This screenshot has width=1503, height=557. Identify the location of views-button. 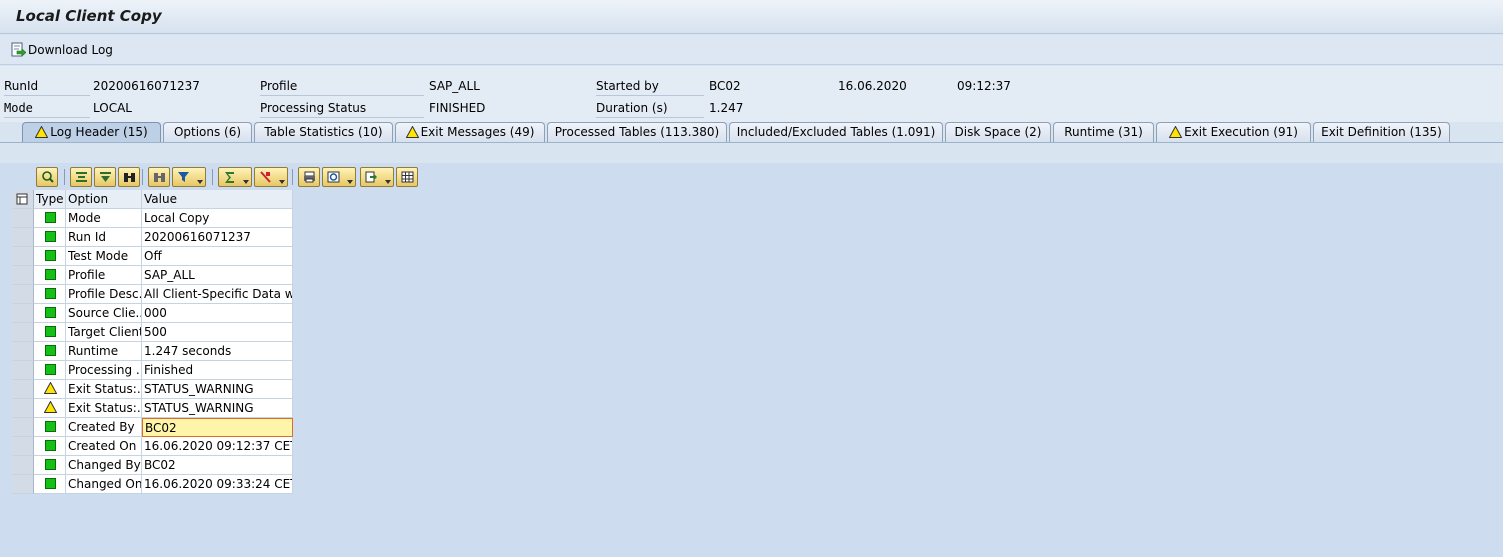
(339, 177).